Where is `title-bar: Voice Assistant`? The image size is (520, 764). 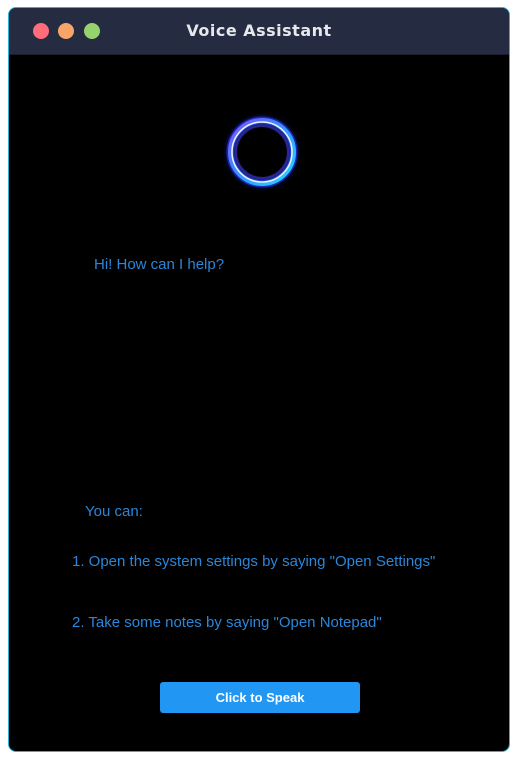
title-bar: Voice Assistant is located at coordinates (259, 31).